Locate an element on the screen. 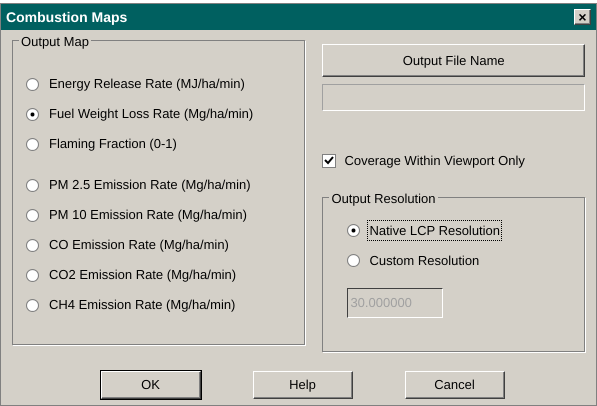 The height and width of the screenshot is (406, 597). check-icon is located at coordinates (329, 161).